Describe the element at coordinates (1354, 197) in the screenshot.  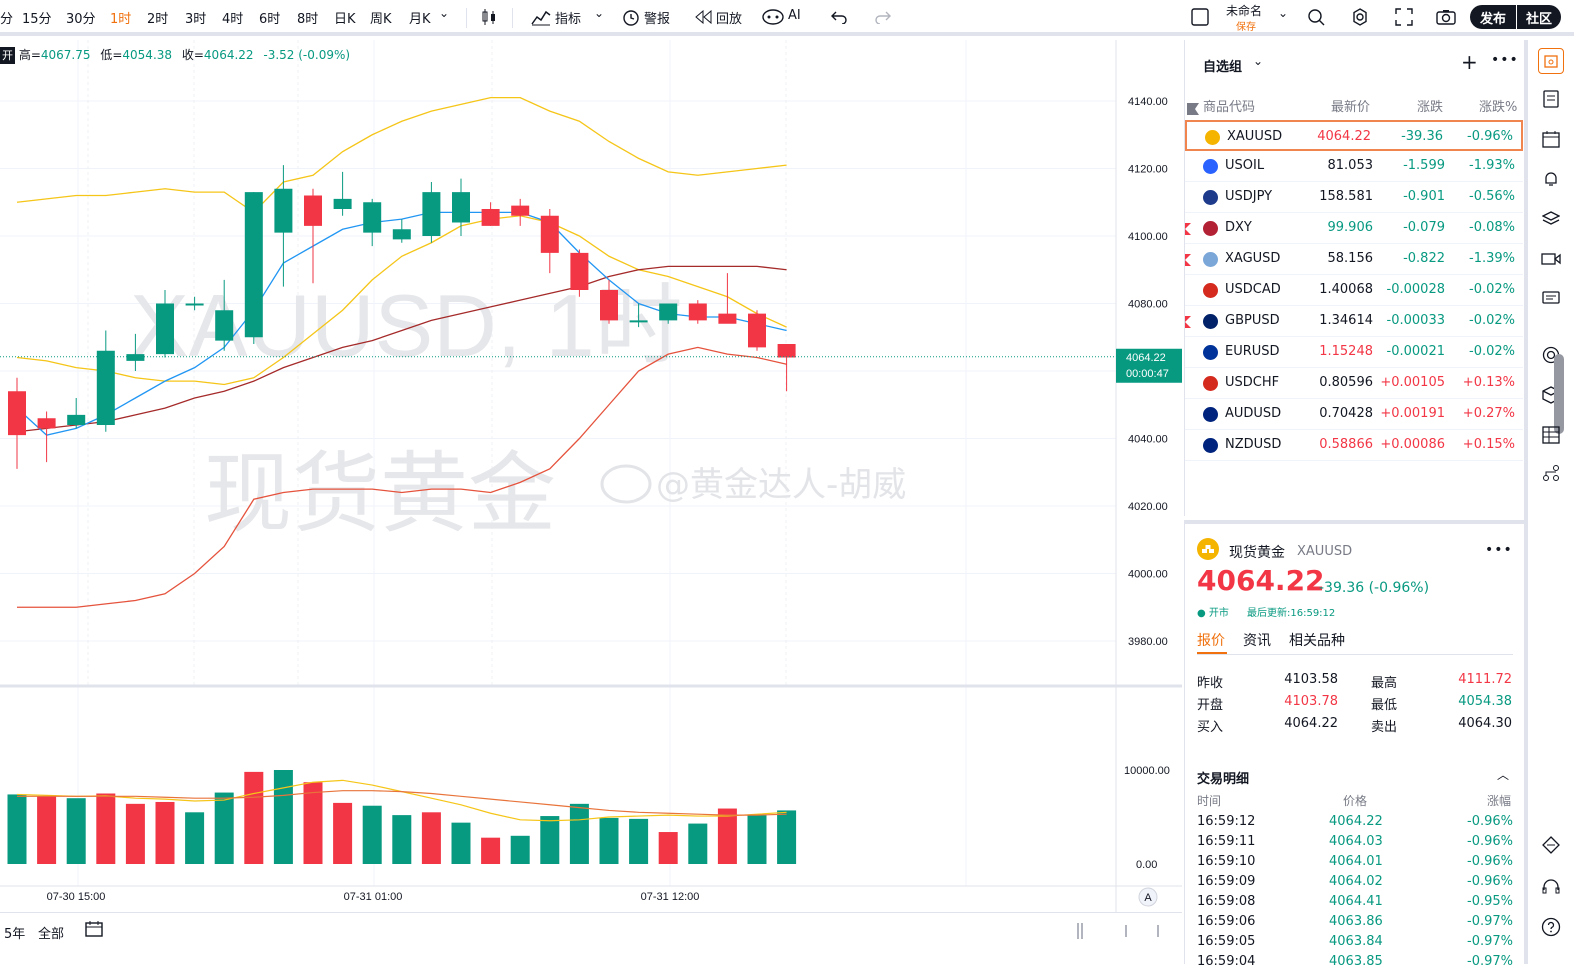
I see `watchlist-row: USDJPY 158.581 -0.901 -0.56%` at that location.